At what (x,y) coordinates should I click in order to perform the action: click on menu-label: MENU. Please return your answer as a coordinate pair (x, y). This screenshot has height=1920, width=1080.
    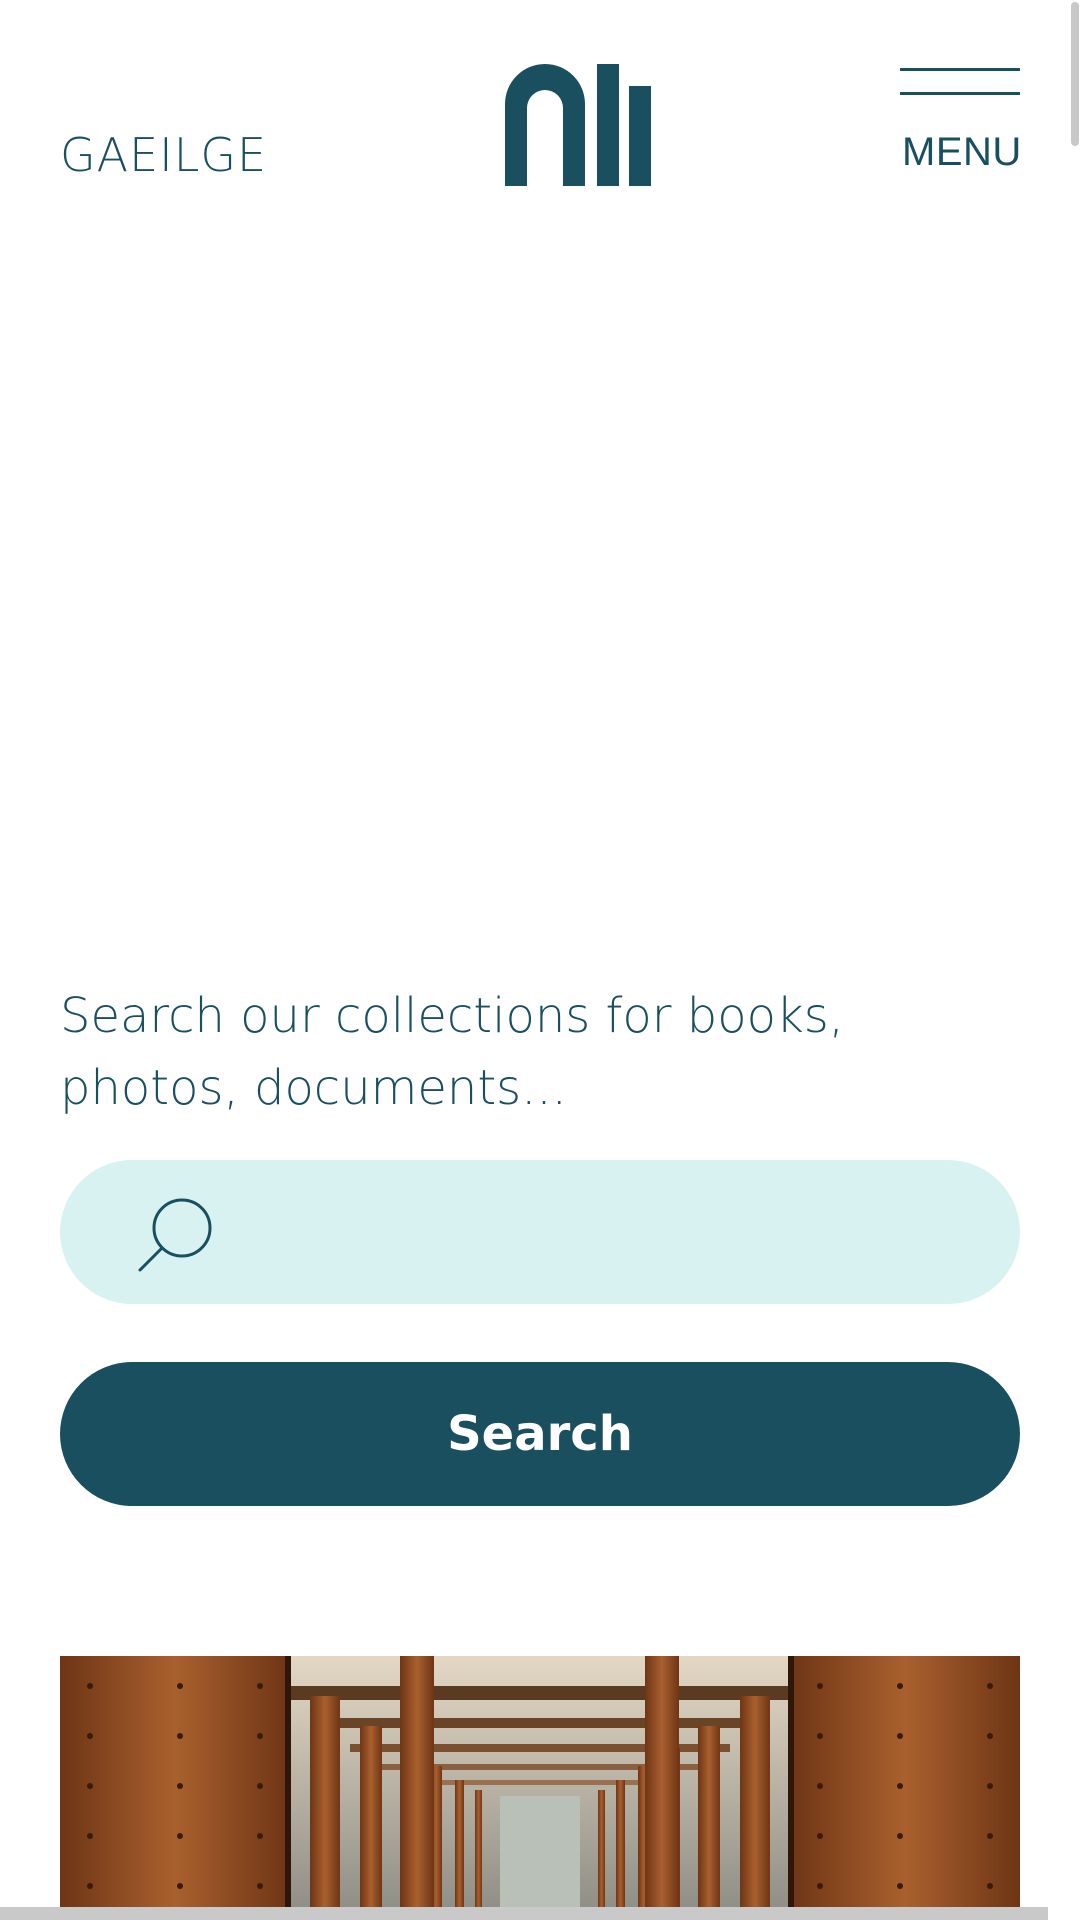
    Looking at the image, I should click on (962, 152).